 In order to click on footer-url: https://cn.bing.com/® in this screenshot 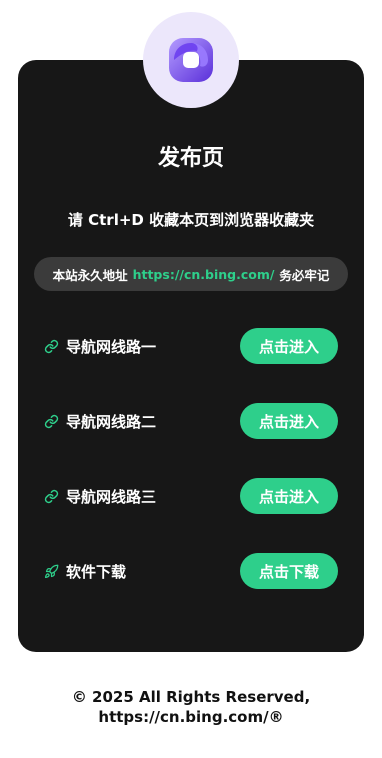, I will do `click(191, 717)`.